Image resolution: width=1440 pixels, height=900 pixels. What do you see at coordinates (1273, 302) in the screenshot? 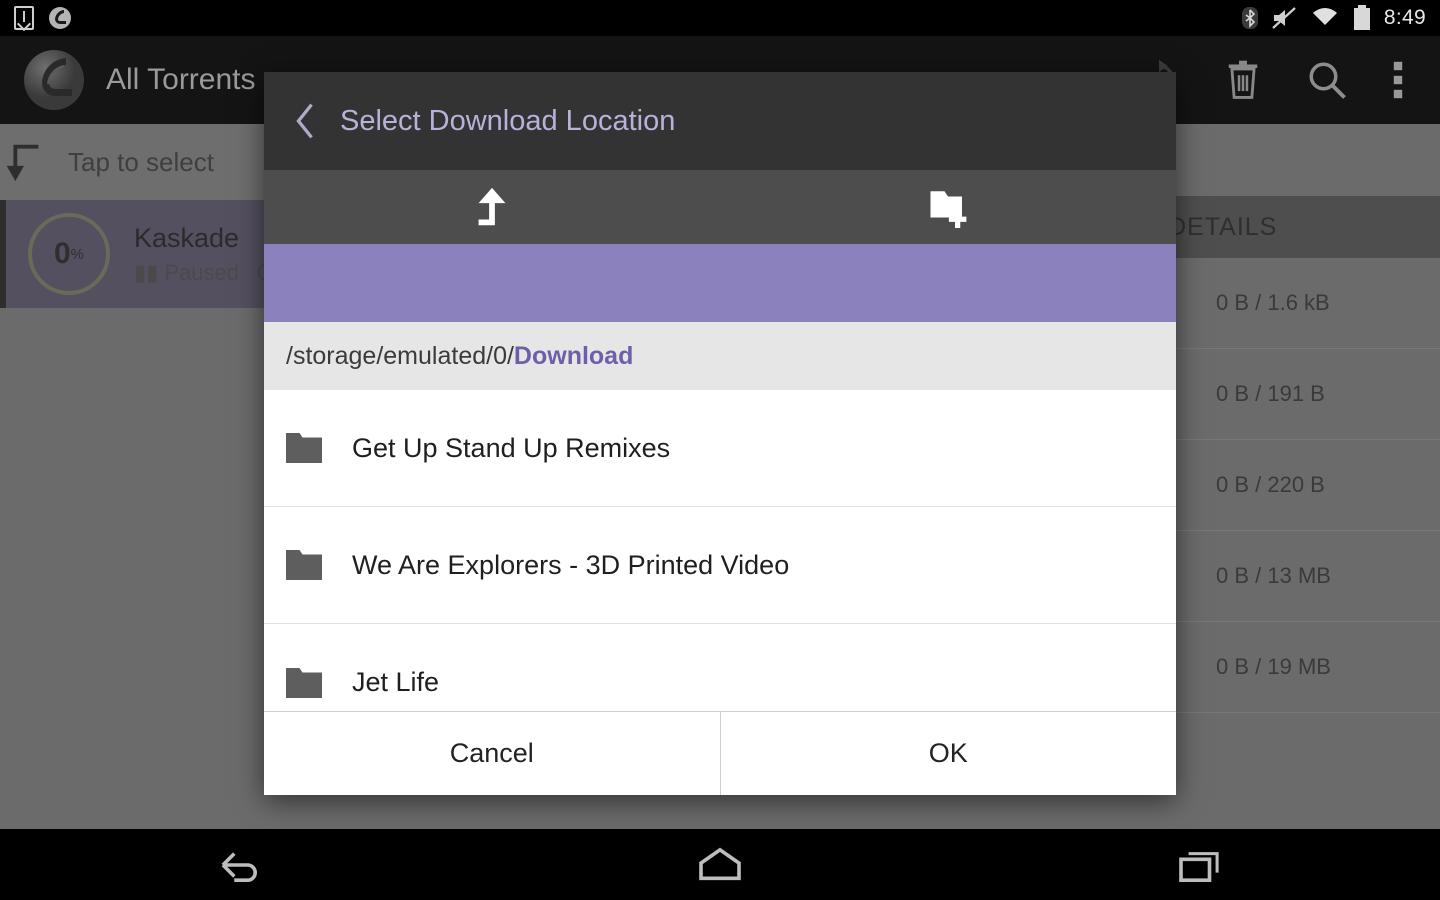
I see `file-size: 0 B / 1.6 kB` at bounding box center [1273, 302].